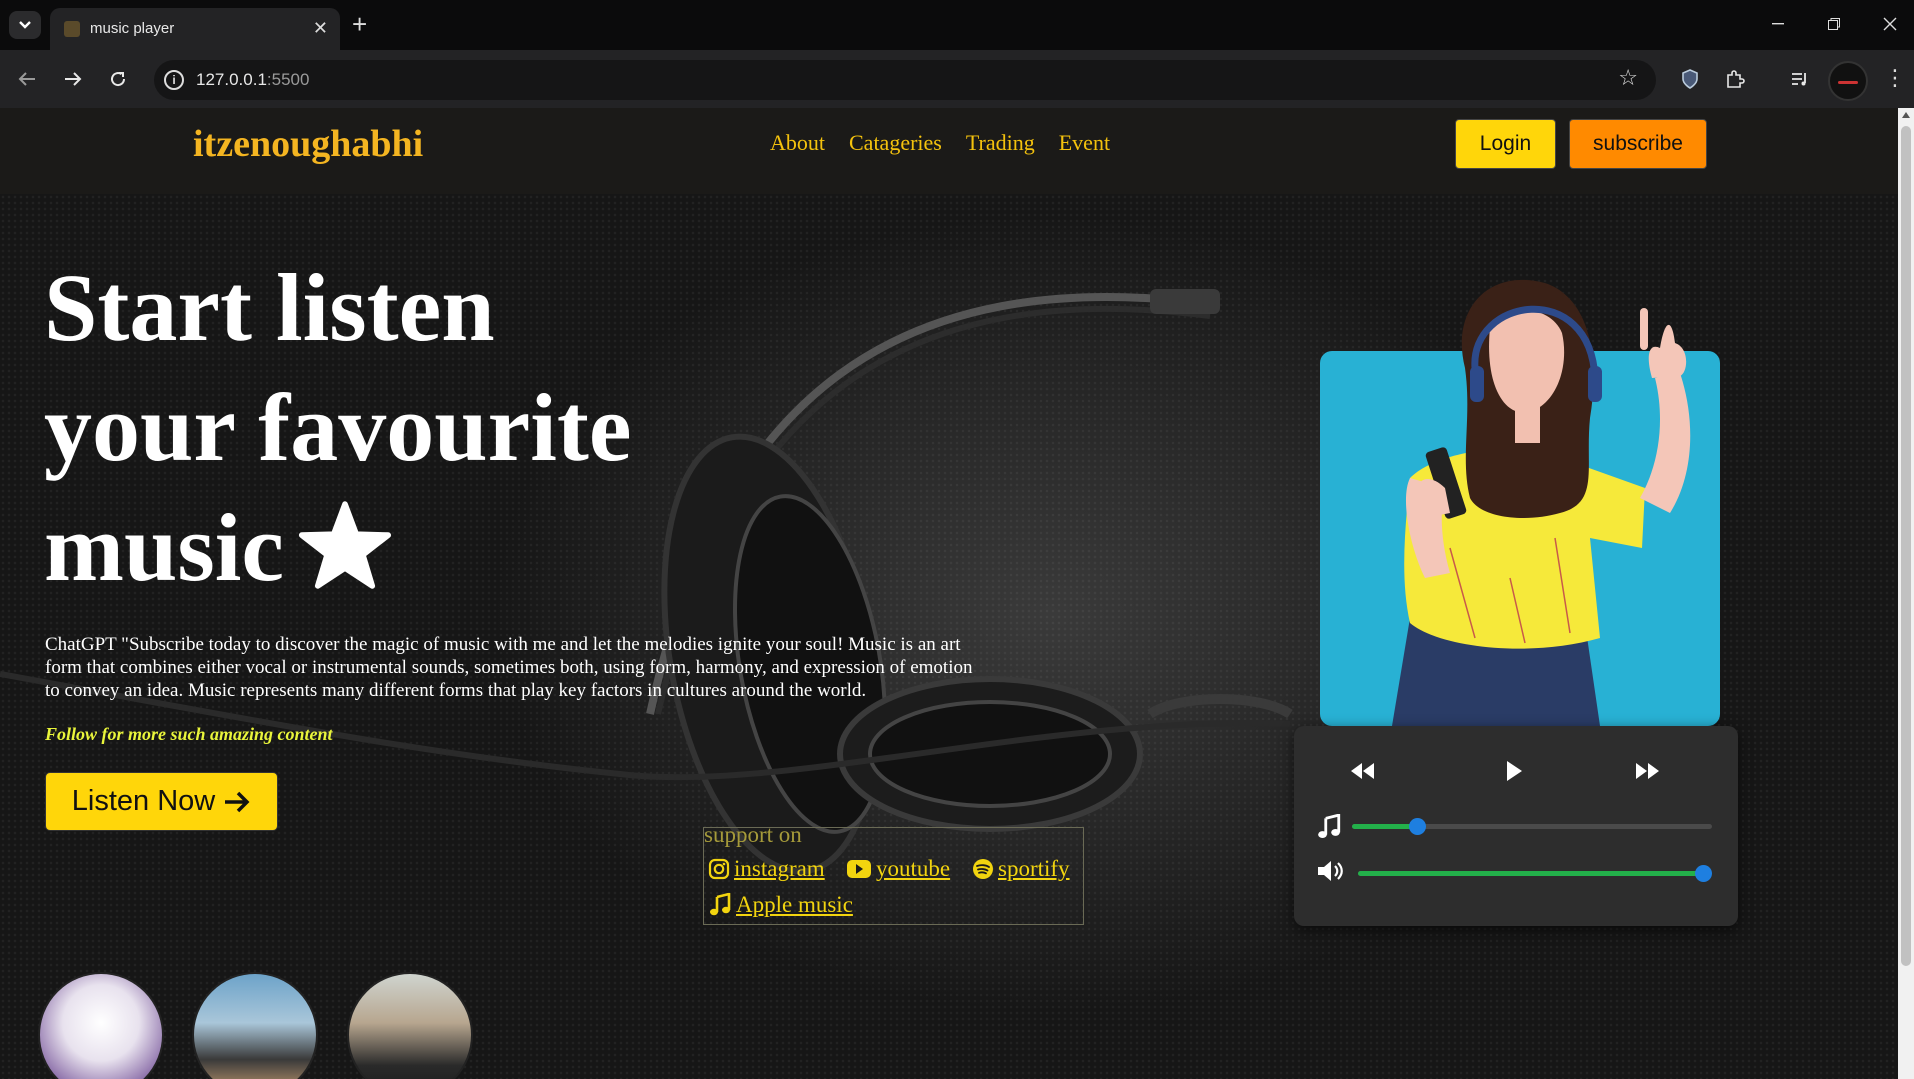 Image resolution: width=1914 pixels, height=1079 pixels. I want to click on shield-extension-icon, so click(1690, 79).